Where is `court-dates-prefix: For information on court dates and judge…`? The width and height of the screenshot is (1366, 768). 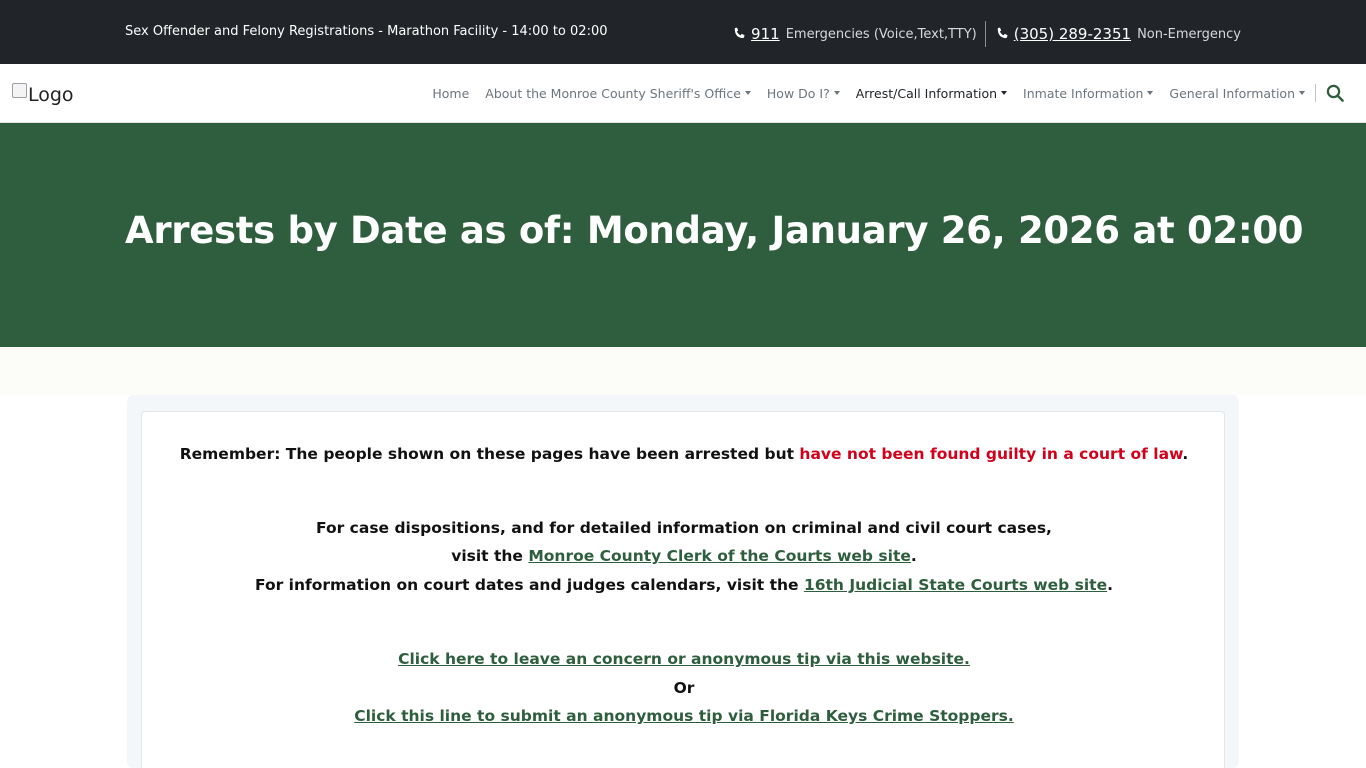 court-dates-prefix: For information on court dates and judge… is located at coordinates (529, 585).